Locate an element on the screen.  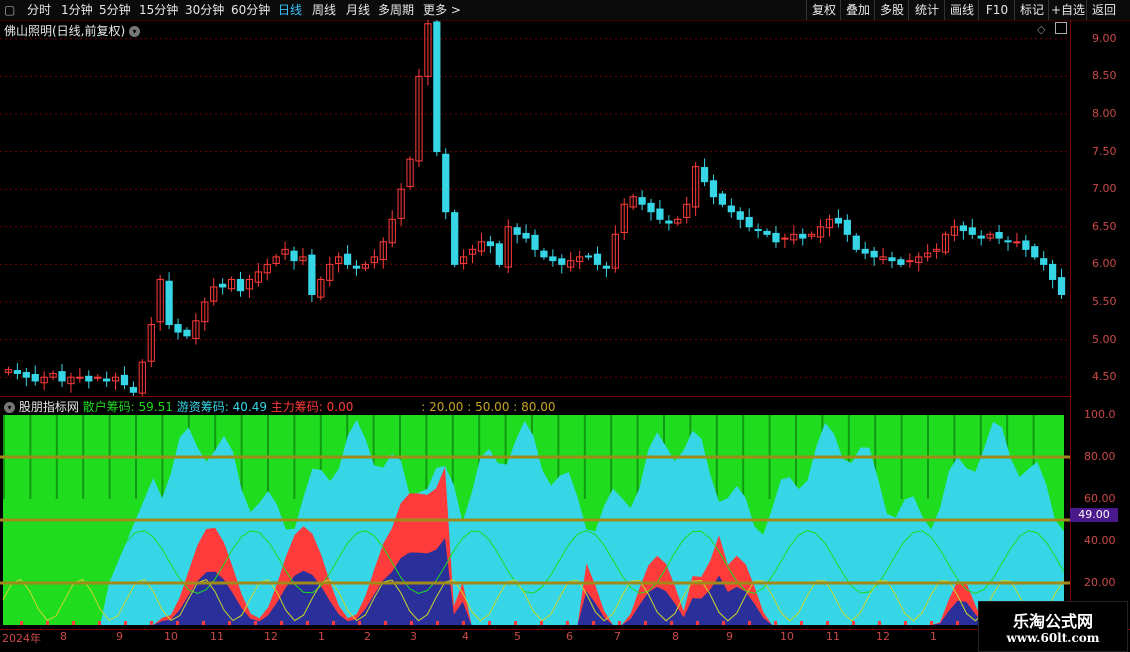
hot-chip-label: 游资筹码: is located at coordinates (202, 407).